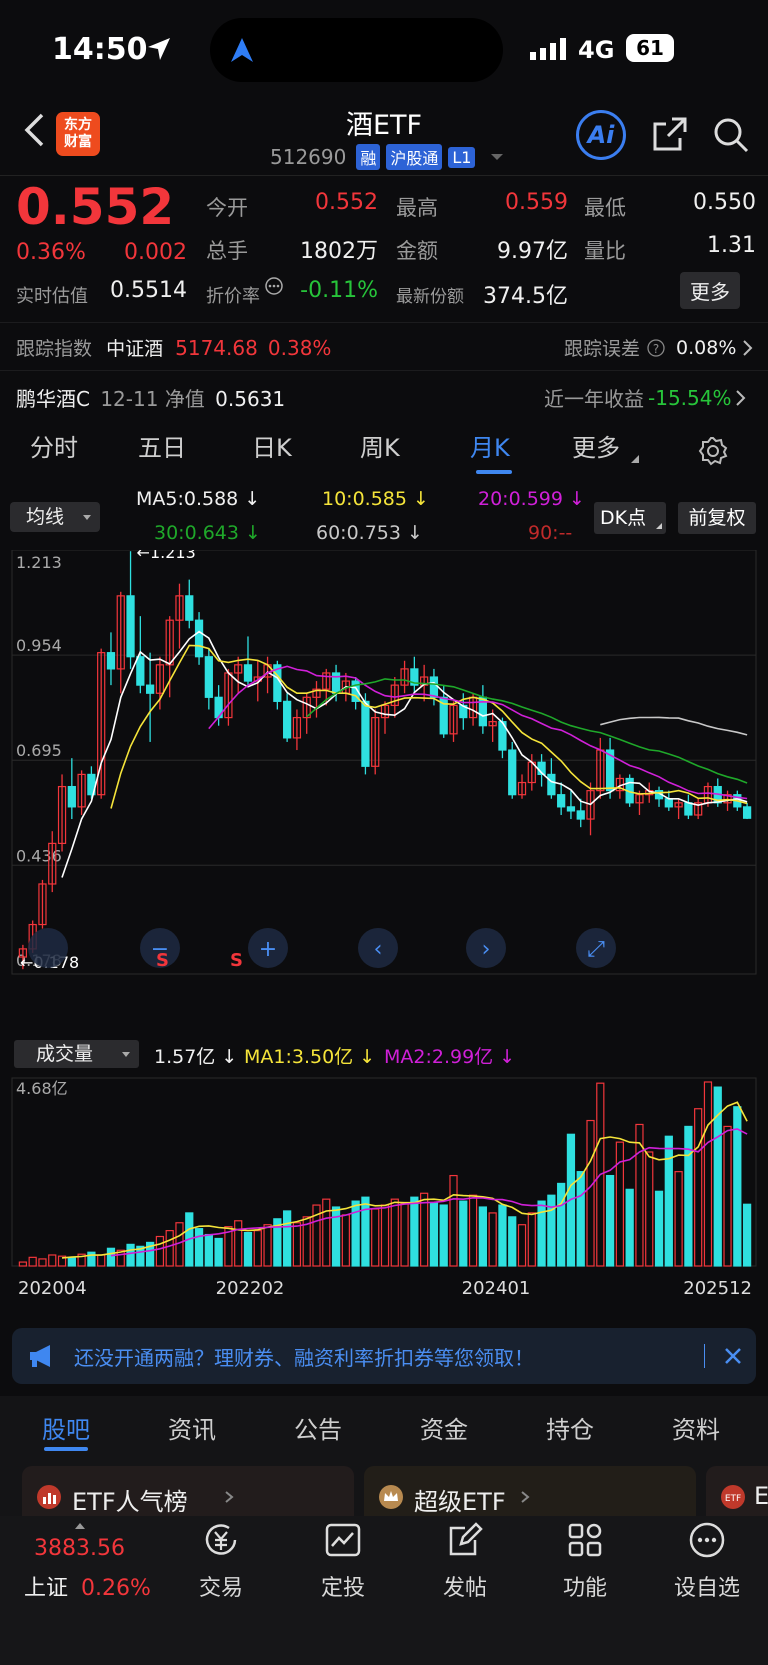 The image size is (768, 1665). What do you see at coordinates (710, 290) in the screenshot?
I see `more-quote-button: 更多` at bounding box center [710, 290].